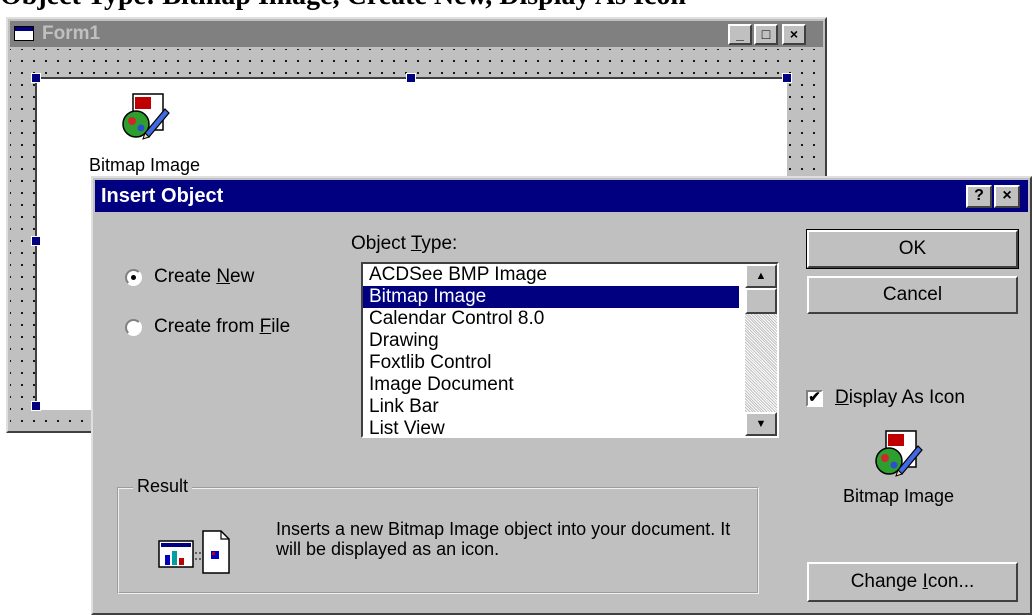 The height and width of the screenshot is (615, 1032). I want to click on dialog-close-button: ×, so click(1007, 196).